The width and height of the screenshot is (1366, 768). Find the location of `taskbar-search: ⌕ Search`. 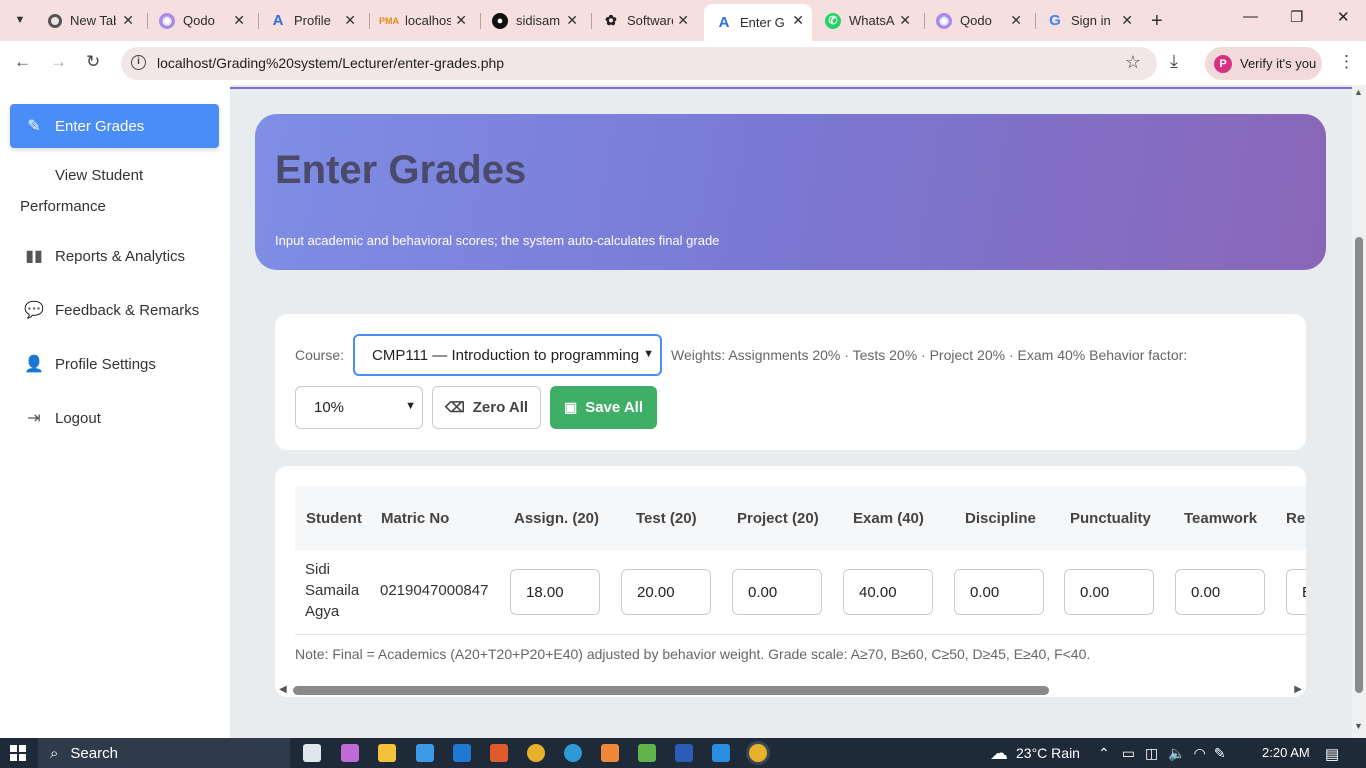

taskbar-search: ⌕ Search is located at coordinates (164, 753).